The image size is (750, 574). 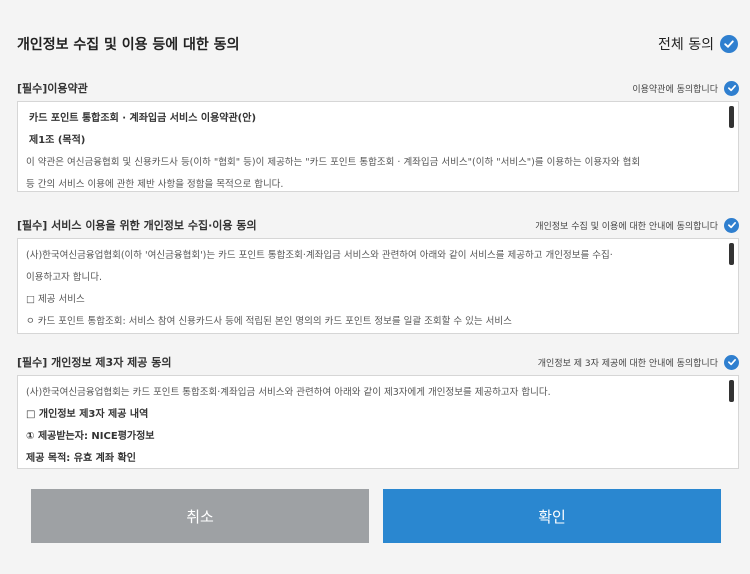 What do you see at coordinates (94, 362) in the screenshot?
I see `section-title: [필수] 개인정보 제3자 제공 동의` at bounding box center [94, 362].